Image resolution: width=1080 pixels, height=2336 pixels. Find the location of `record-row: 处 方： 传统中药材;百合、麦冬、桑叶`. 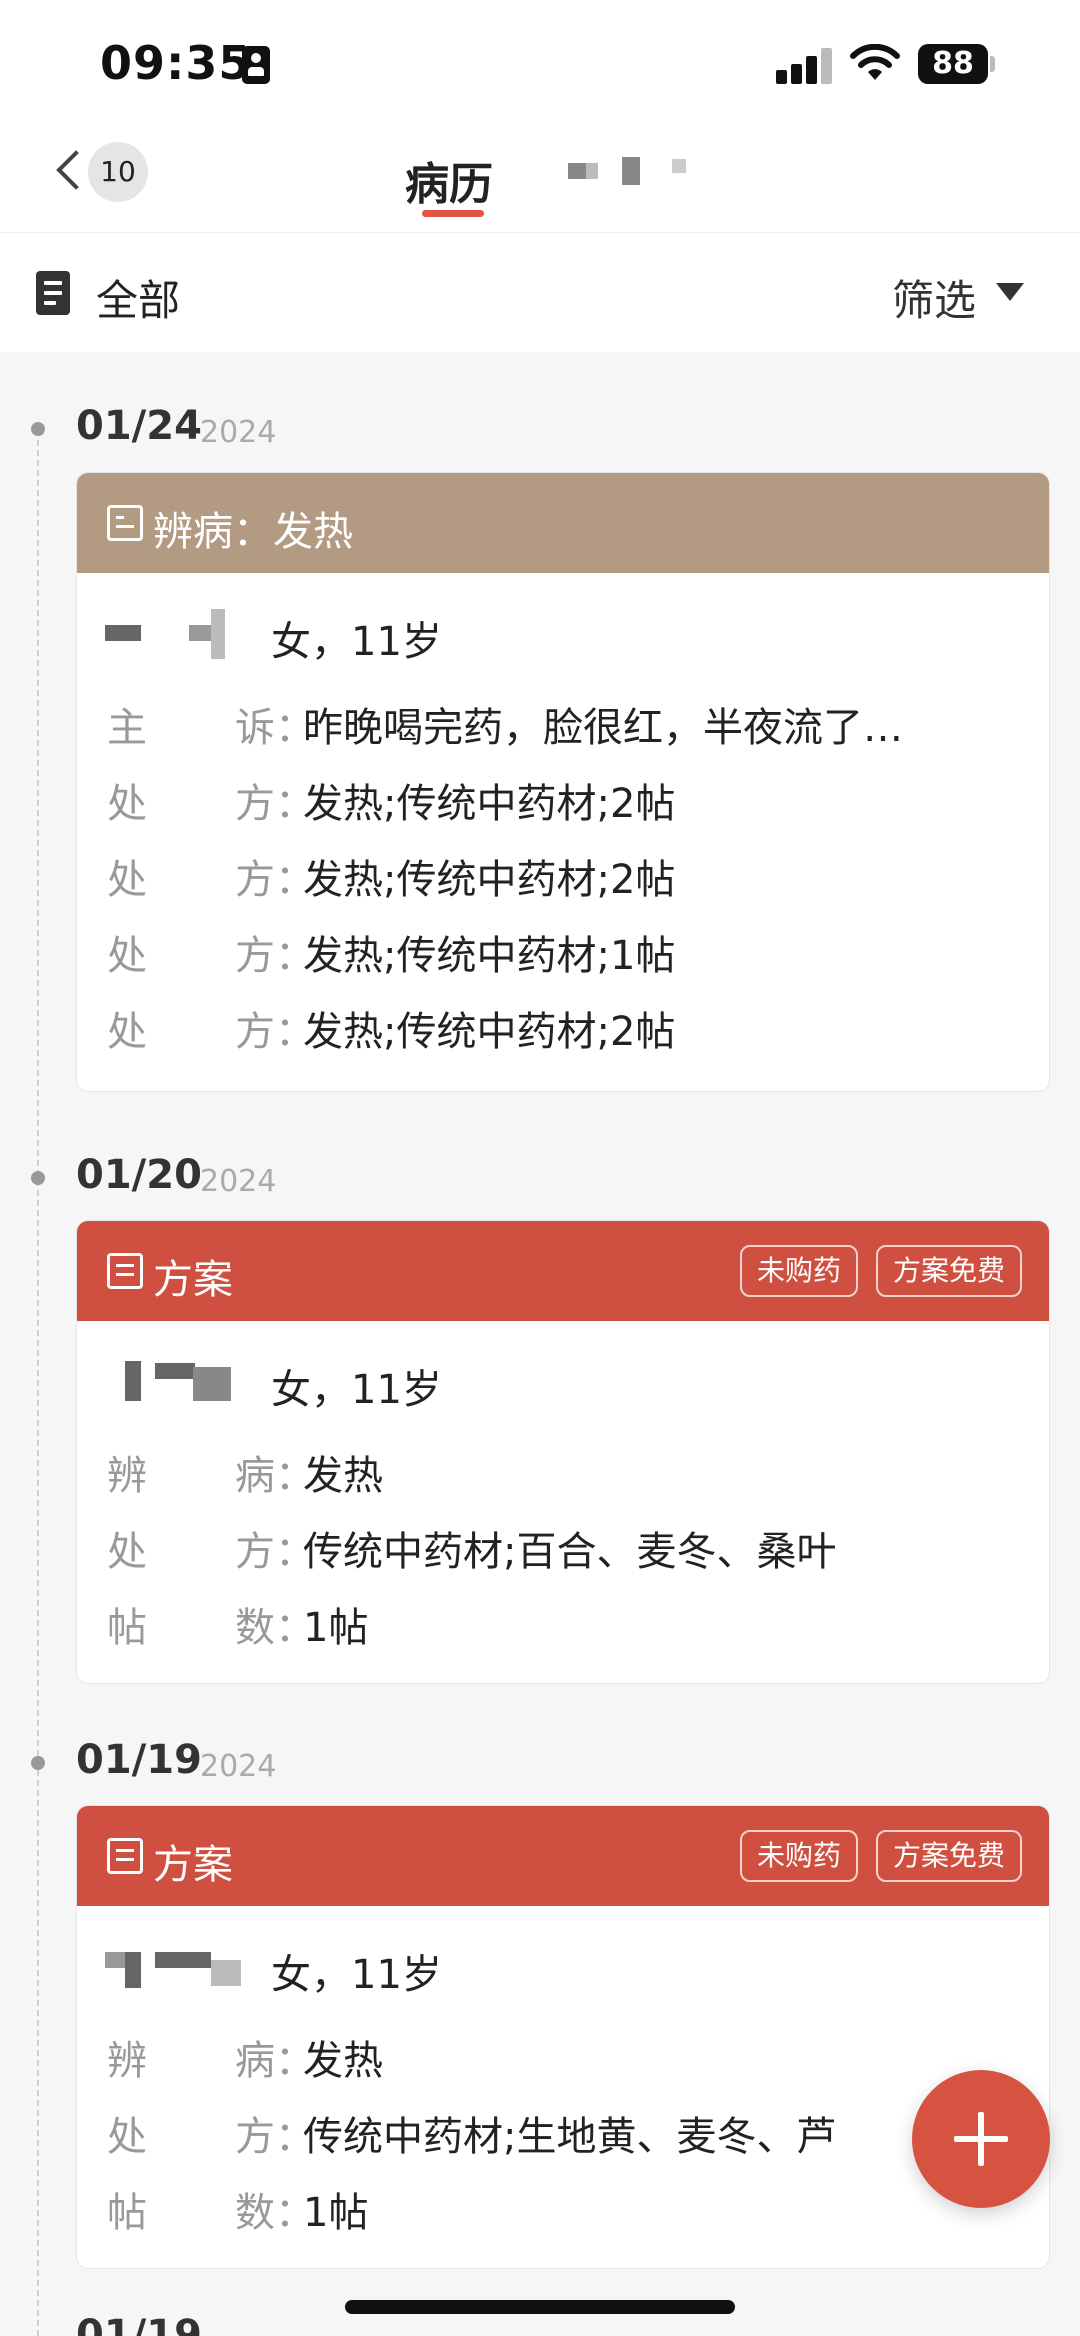

record-row: 处 方： 传统中药材;百合、麦冬、桑叶 is located at coordinates (567, 1547).